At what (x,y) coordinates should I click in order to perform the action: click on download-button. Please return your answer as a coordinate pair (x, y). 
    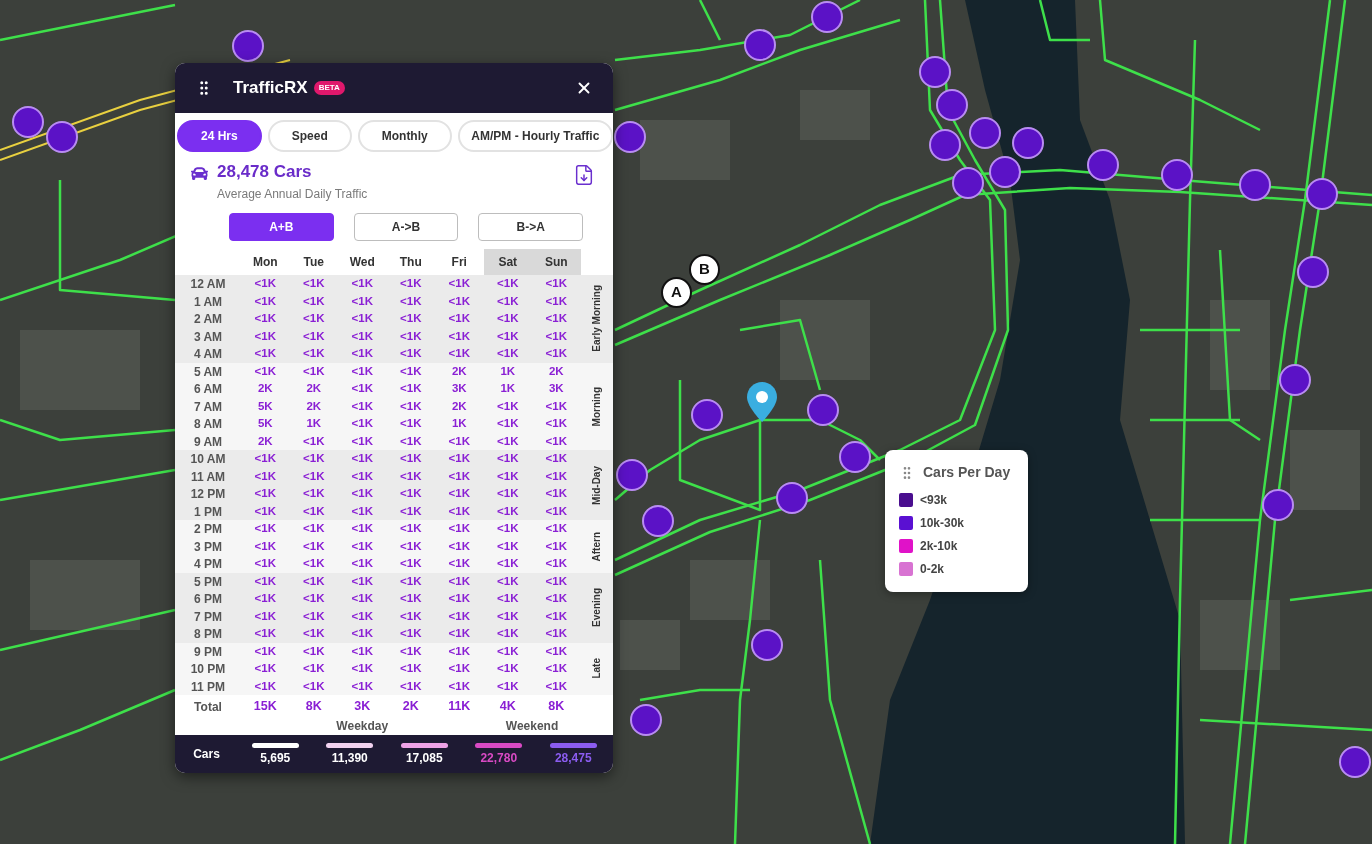
    Looking at the image, I should click on (584, 175).